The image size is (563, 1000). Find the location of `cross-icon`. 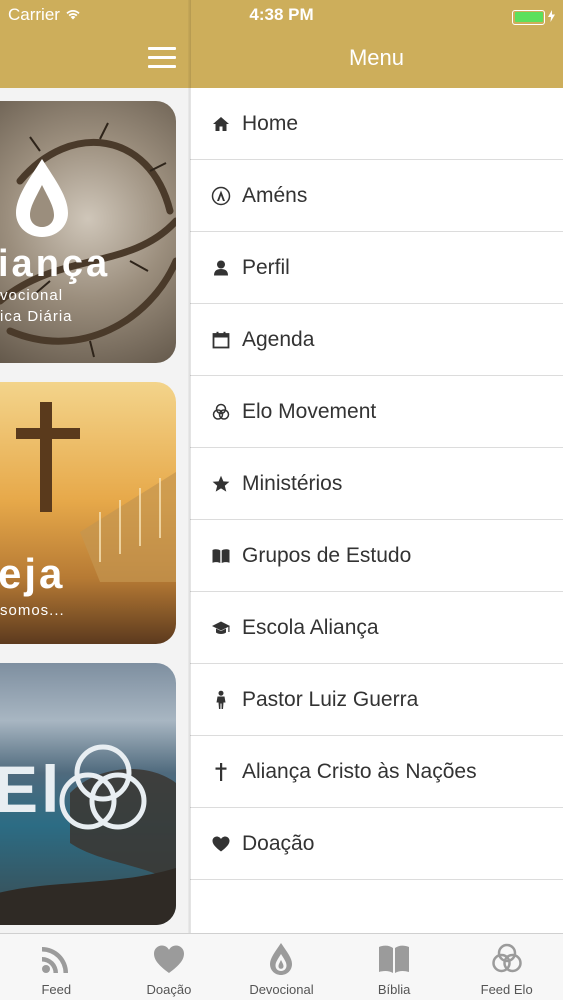

cross-icon is located at coordinates (221, 772).